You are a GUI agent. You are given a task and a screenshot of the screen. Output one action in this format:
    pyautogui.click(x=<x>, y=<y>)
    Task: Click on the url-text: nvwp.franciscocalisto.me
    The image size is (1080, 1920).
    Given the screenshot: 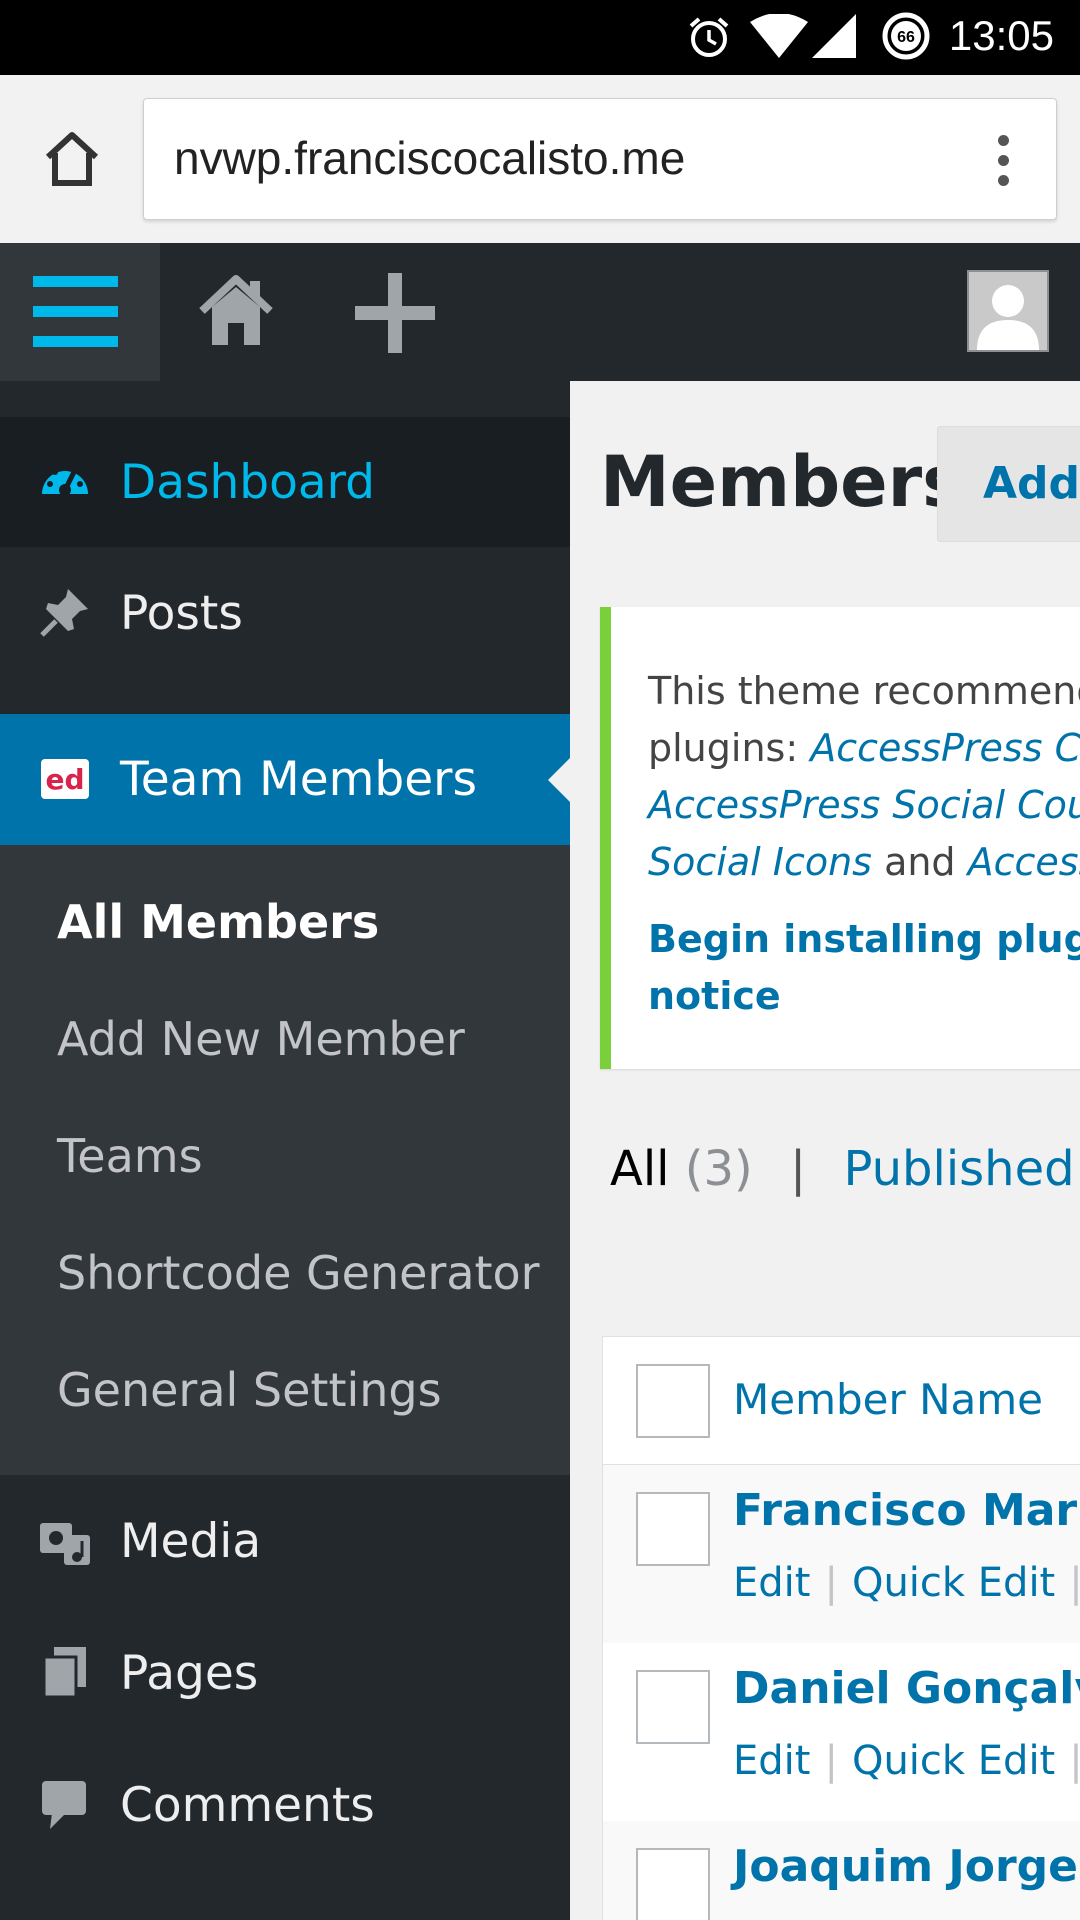 What is the action you would take?
    pyautogui.click(x=429, y=158)
    